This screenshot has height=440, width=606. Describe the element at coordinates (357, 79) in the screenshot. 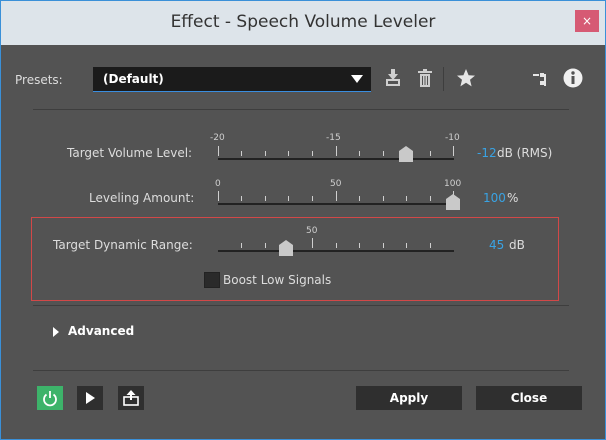

I see `chevron-down-icon` at that location.